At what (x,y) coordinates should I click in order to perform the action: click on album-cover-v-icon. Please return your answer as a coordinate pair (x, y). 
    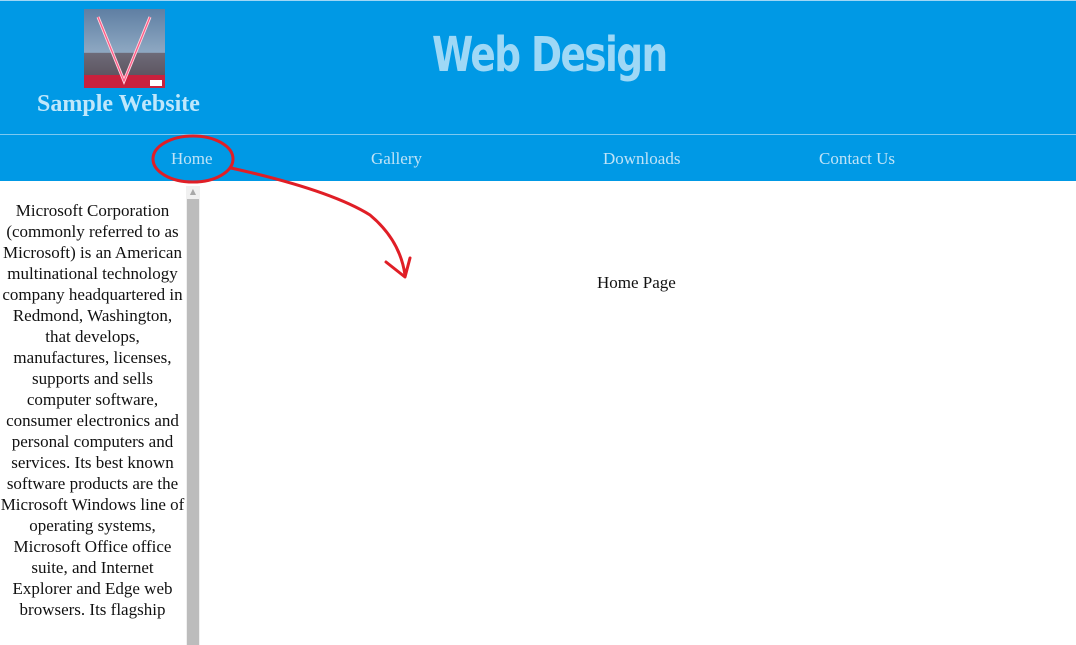
    Looking at the image, I should click on (124, 48).